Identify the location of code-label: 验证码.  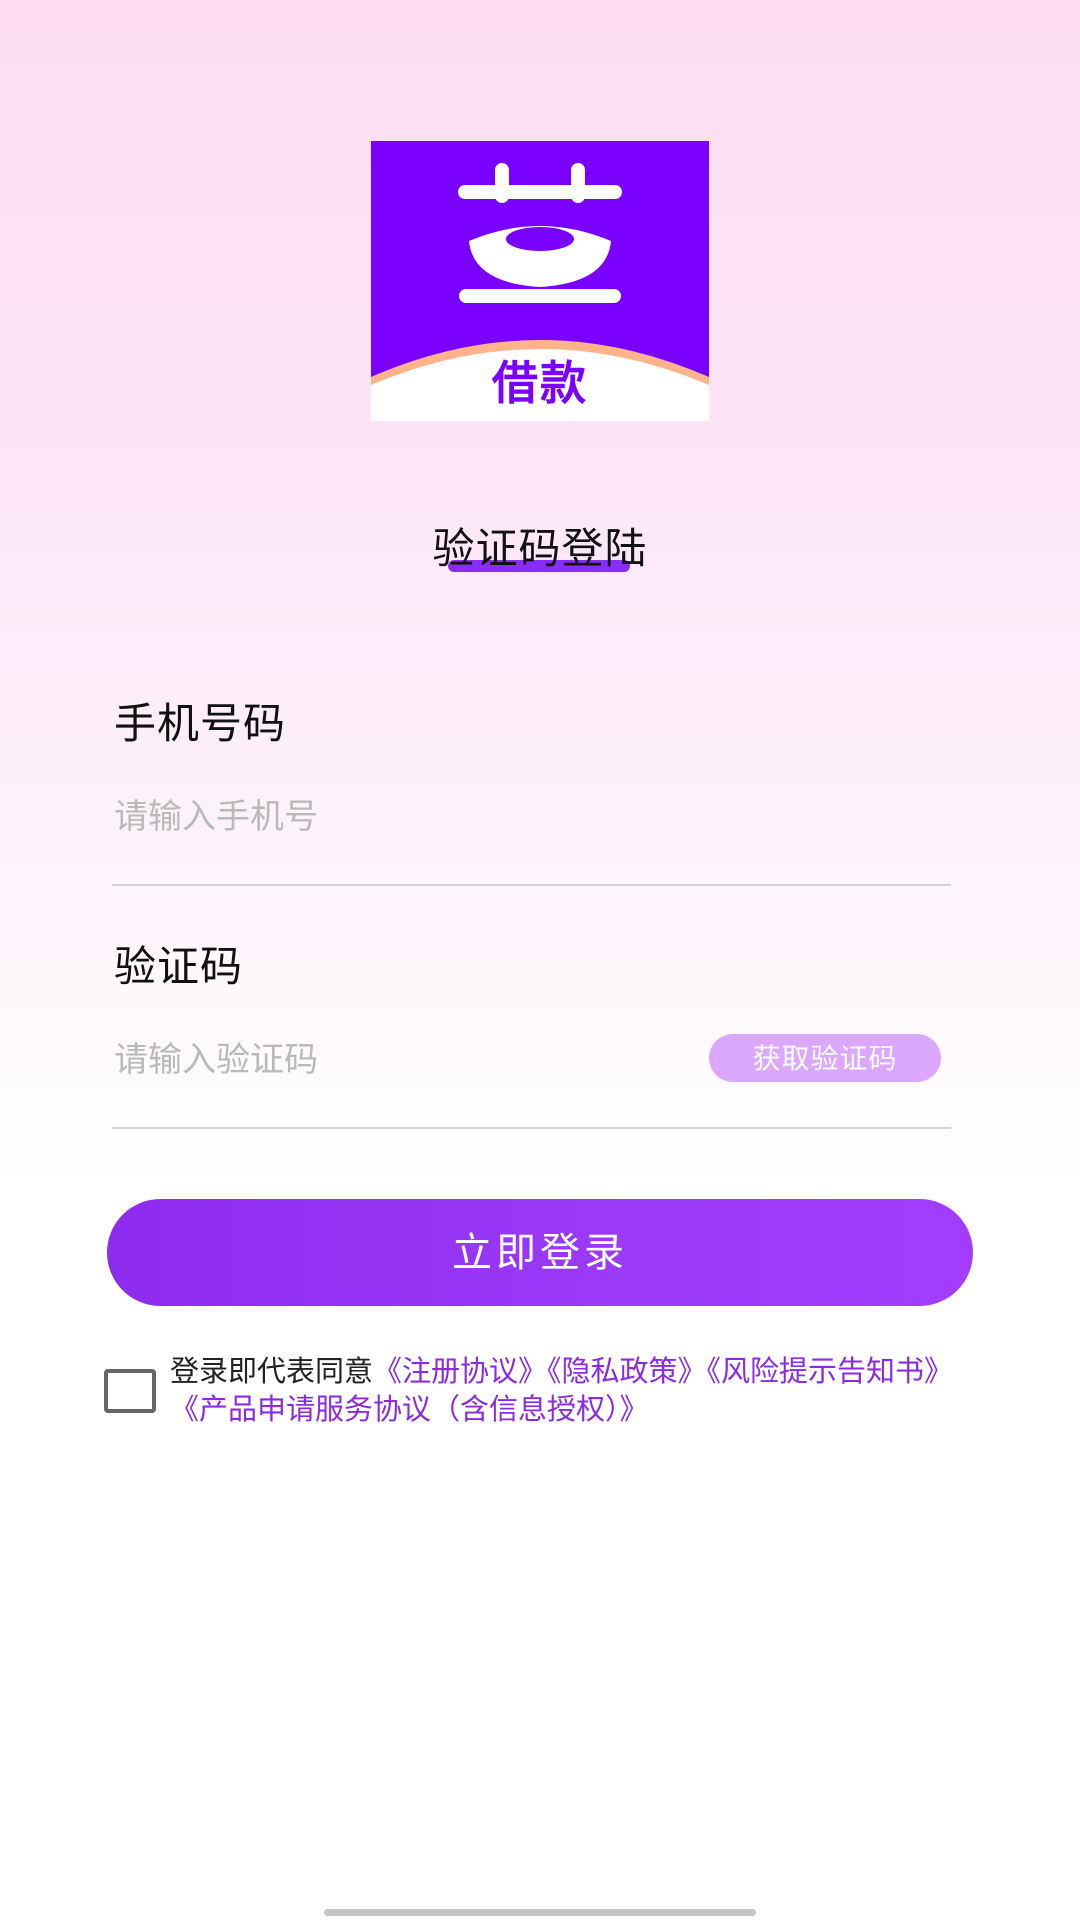
(179, 966).